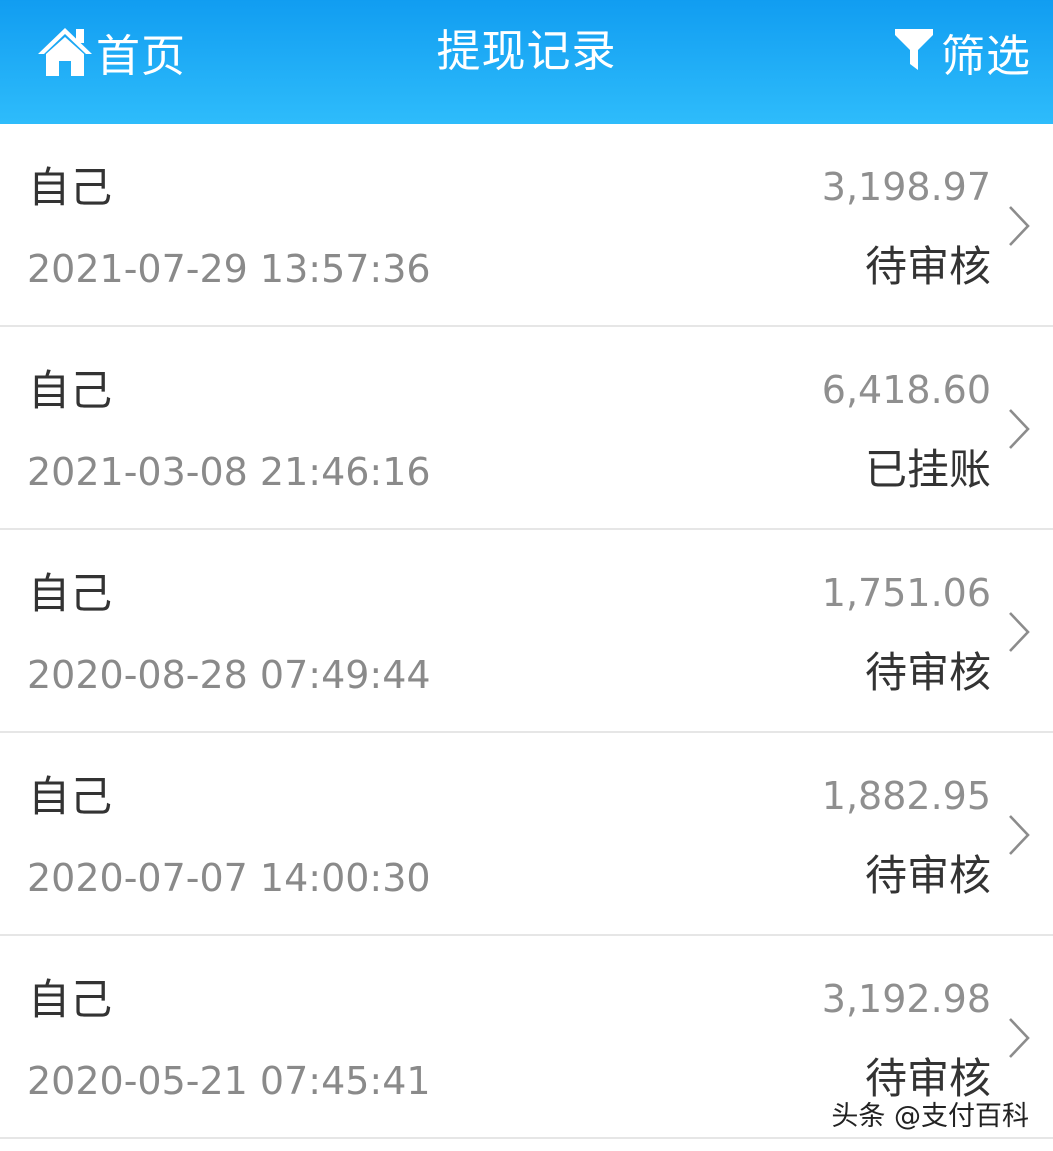  I want to click on funnel-filter-icon, so click(914, 52).